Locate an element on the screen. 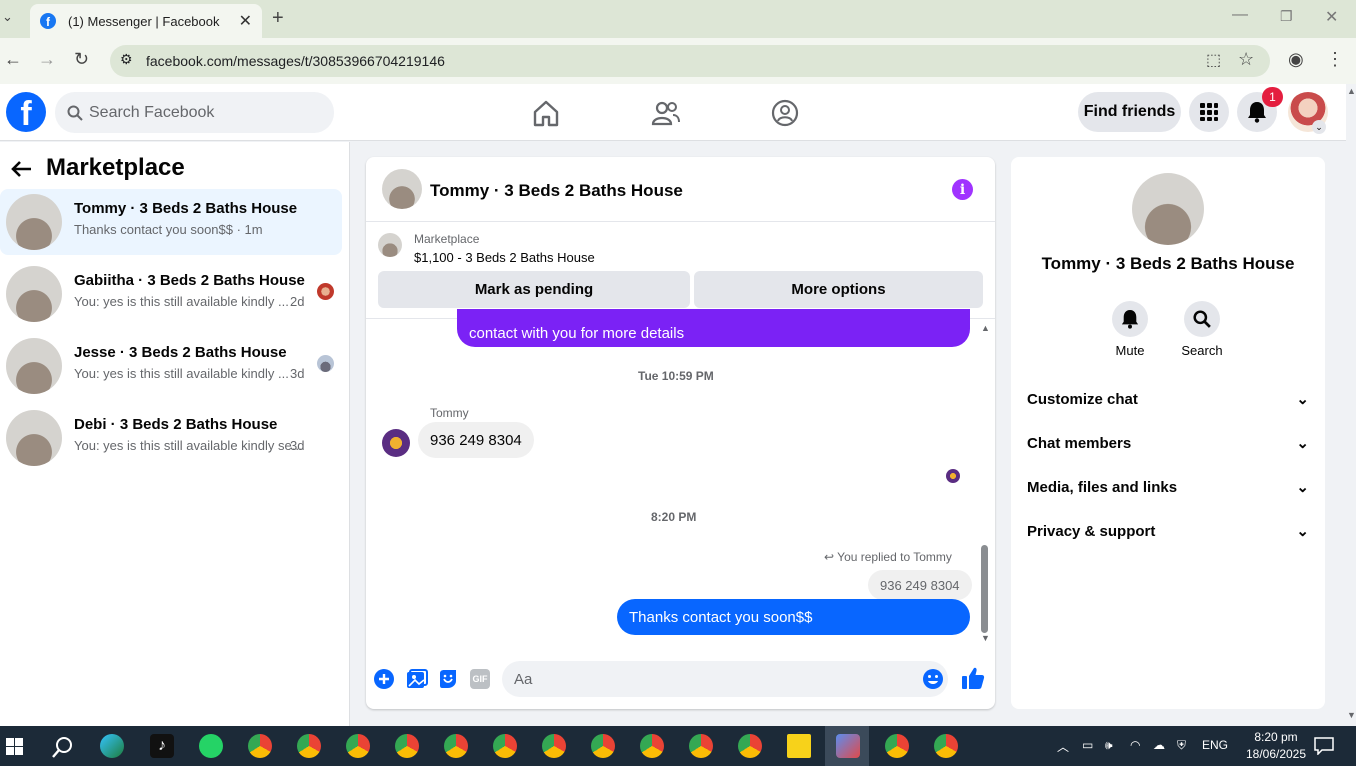 The height and width of the screenshot is (766, 1356). language-indicator: ENG is located at coordinates (1215, 745).